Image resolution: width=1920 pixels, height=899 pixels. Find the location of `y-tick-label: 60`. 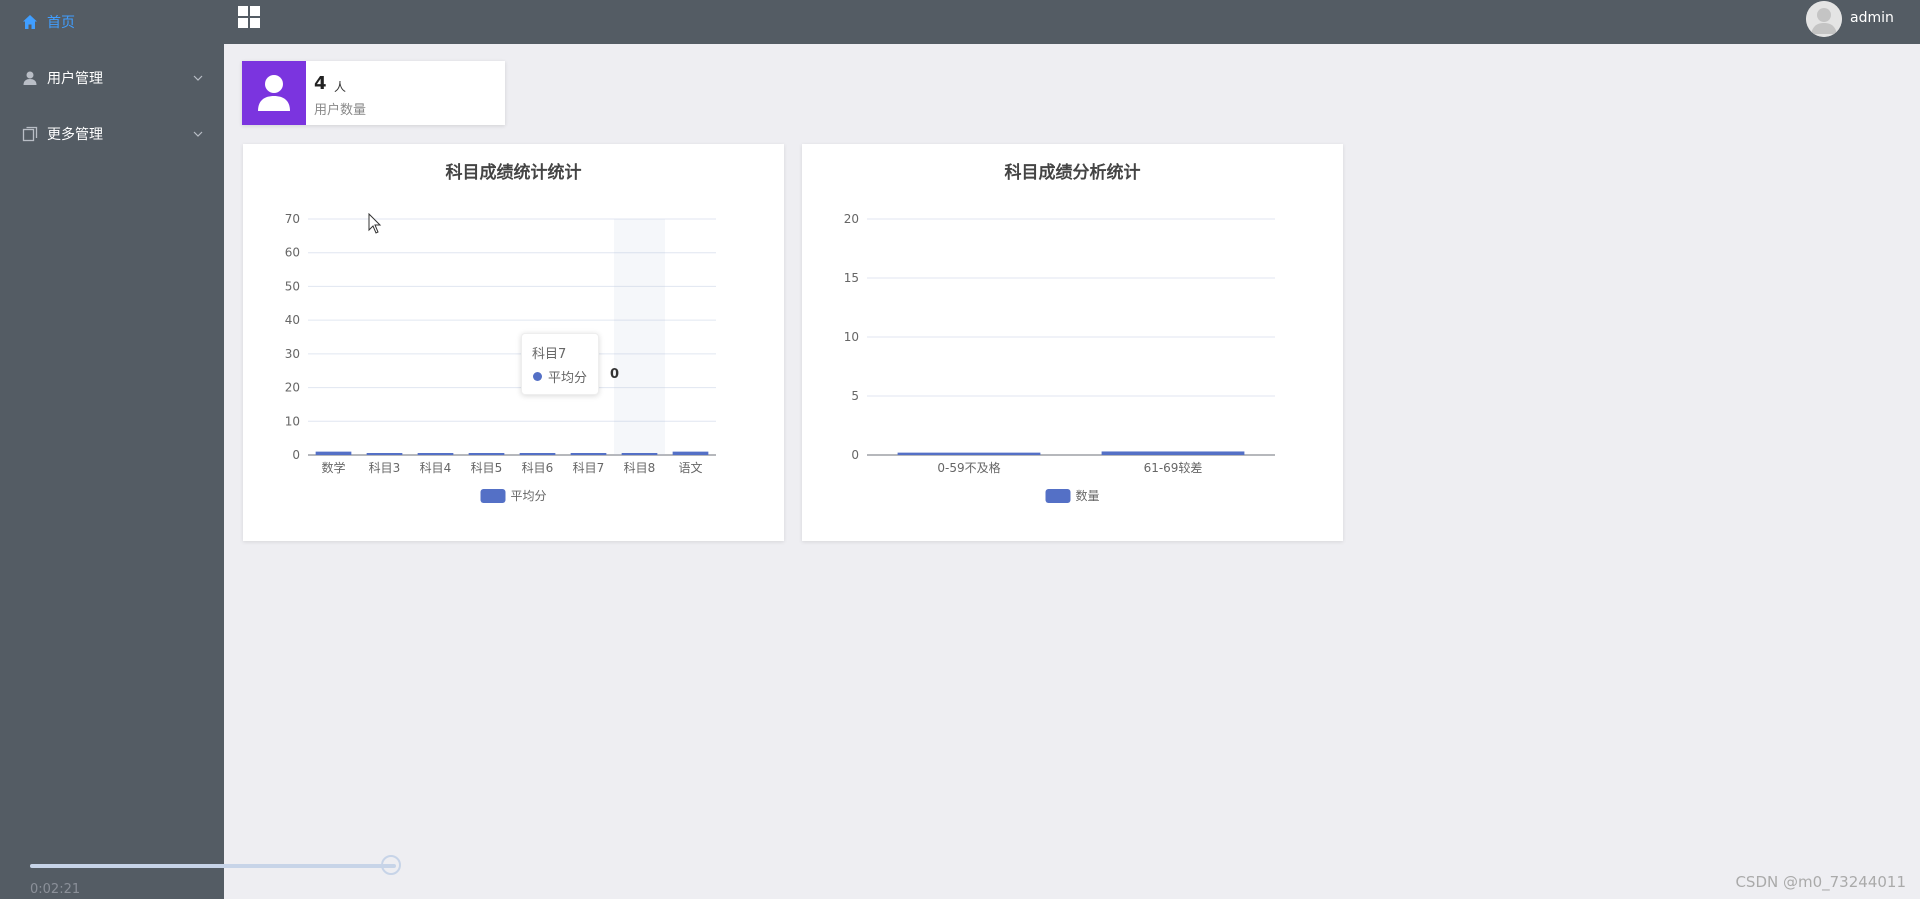

y-tick-label: 60 is located at coordinates (292, 253).